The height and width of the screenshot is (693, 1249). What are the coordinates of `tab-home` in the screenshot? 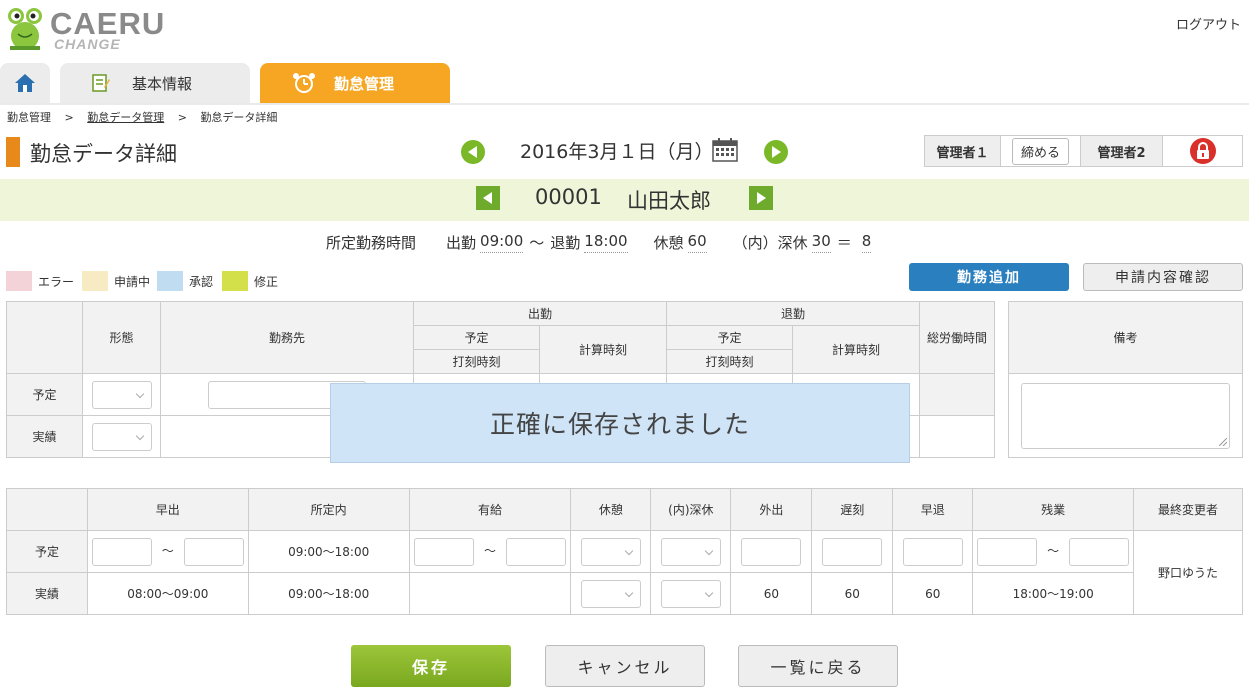 It's located at (25, 83).